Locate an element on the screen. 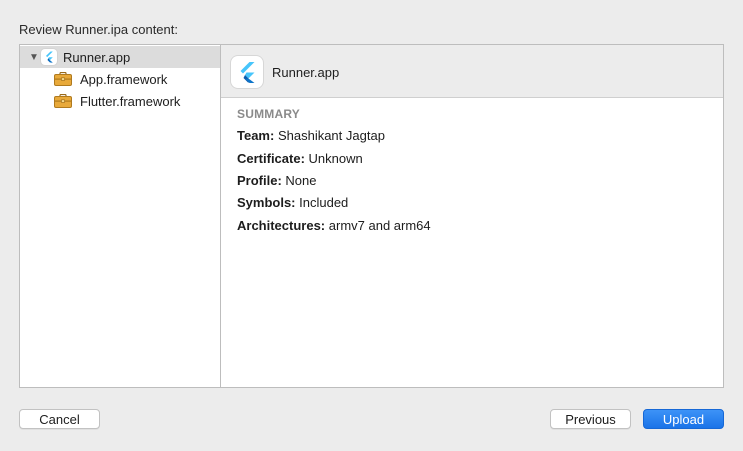 The image size is (743, 451). field-value: Shashikant Jagtap is located at coordinates (331, 135).